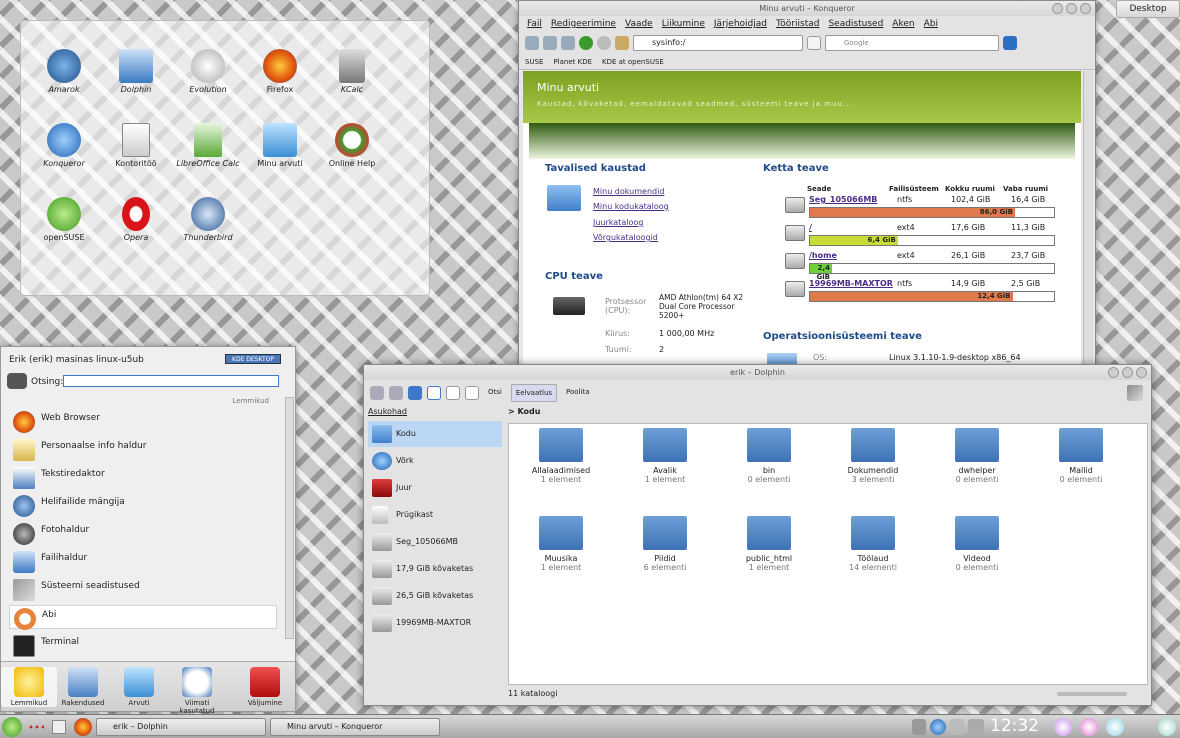  What do you see at coordinates (453, 393) in the screenshot?
I see `details-view-icon` at bounding box center [453, 393].